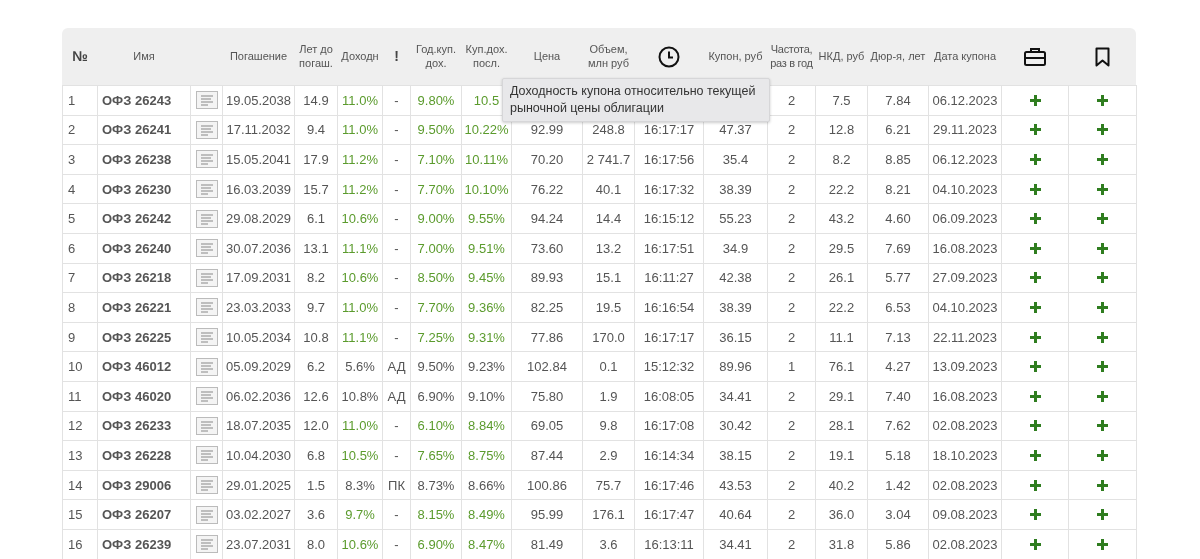 The width and height of the screenshot is (1200, 559). Describe the element at coordinates (360, 159) in the screenshot. I see `table-cell: 11.2%` at that location.